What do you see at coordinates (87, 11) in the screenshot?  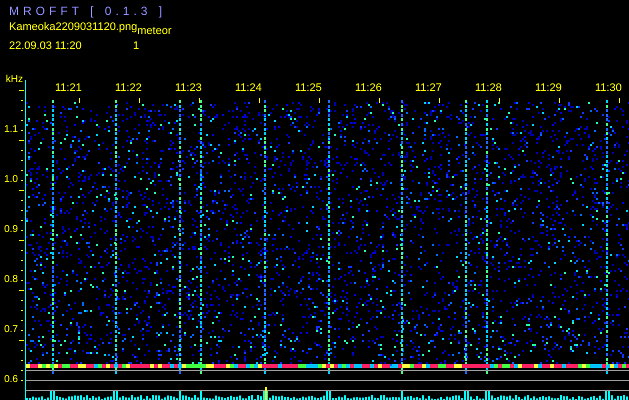 I see `app-title: MROFFT [ 0.1.3 ]` at bounding box center [87, 11].